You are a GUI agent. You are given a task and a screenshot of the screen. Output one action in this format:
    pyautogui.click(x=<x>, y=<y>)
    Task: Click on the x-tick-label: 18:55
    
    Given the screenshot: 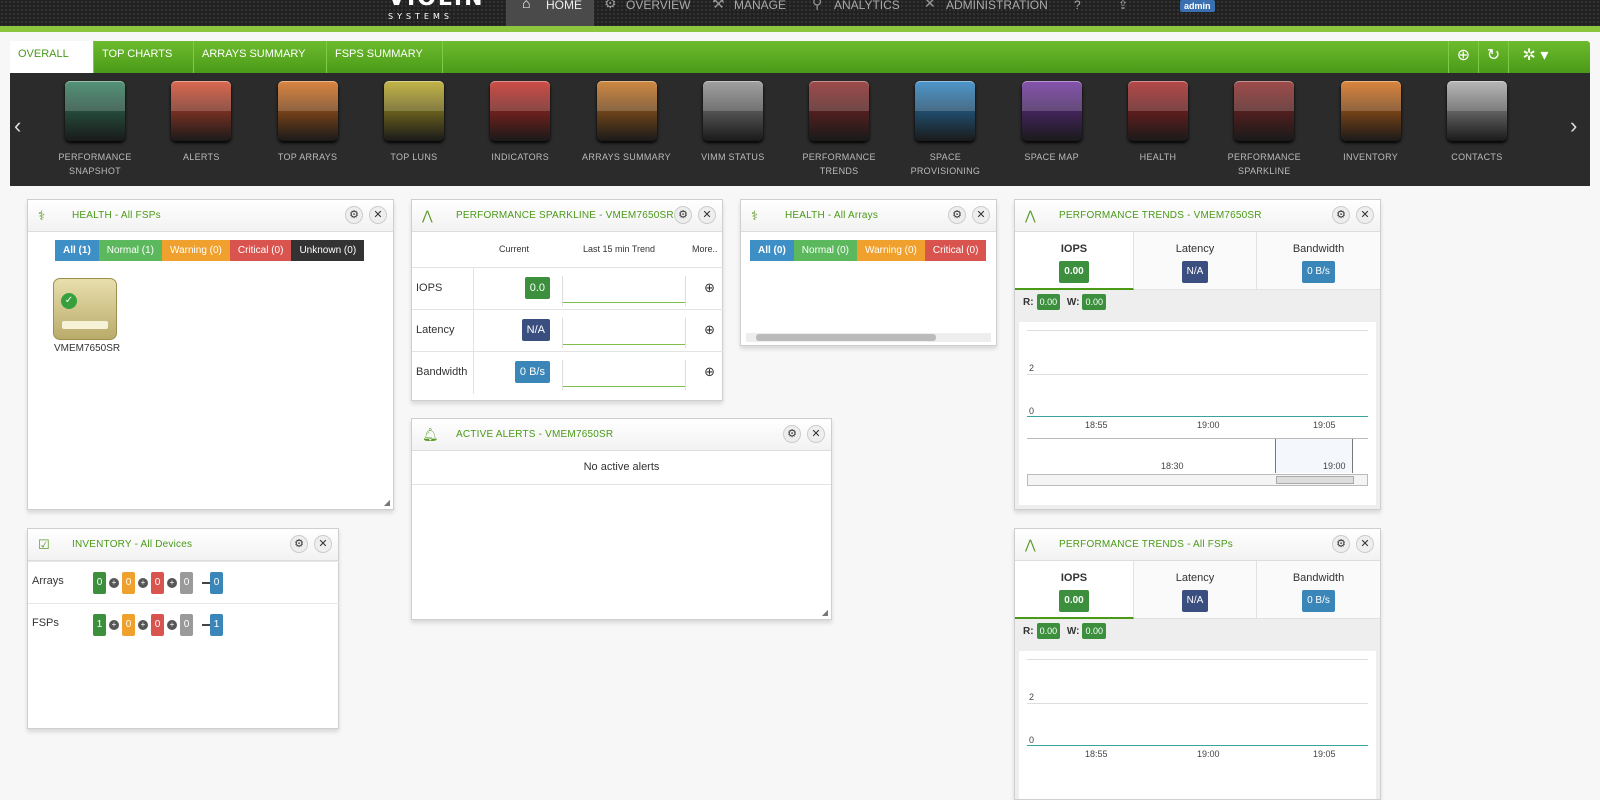 What is the action you would take?
    pyautogui.click(x=1096, y=425)
    